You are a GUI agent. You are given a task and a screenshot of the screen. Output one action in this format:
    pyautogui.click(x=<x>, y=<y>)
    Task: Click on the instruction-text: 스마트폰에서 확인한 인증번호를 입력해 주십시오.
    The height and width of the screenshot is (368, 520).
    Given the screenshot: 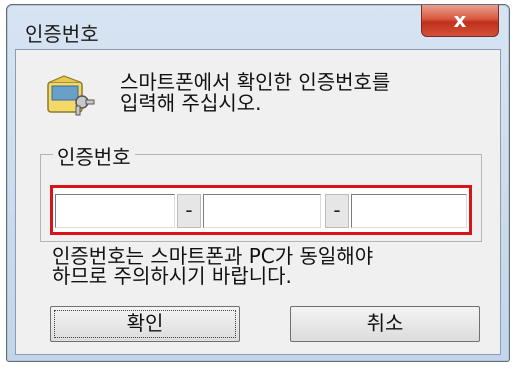 What is the action you would take?
    pyautogui.click(x=255, y=93)
    